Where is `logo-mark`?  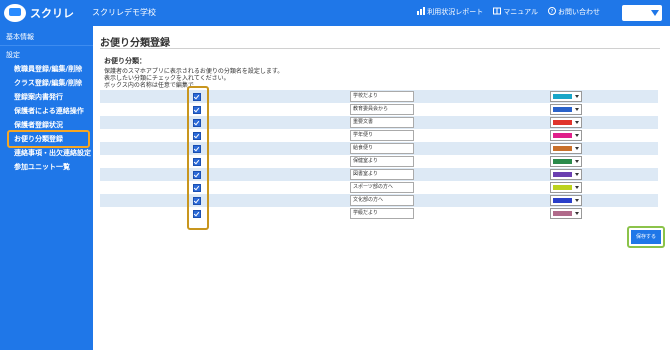 logo-mark is located at coordinates (15, 12).